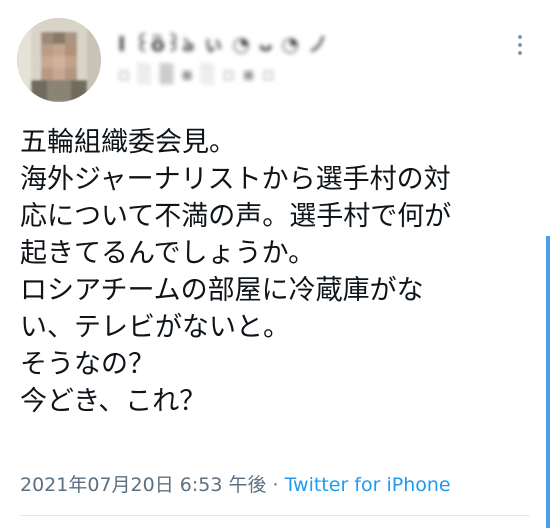  I want to click on tweet-timestamp: 2021年07月20日 6:53 午後, so click(143, 485).